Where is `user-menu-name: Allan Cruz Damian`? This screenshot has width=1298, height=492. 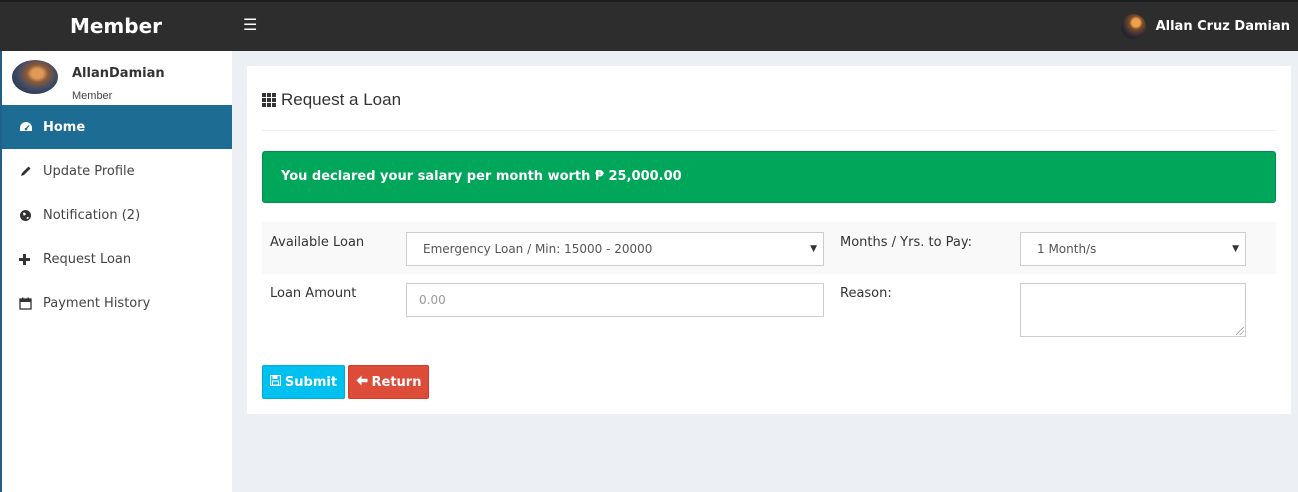 user-menu-name: Allan Cruz Damian is located at coordinates (1222, 26).